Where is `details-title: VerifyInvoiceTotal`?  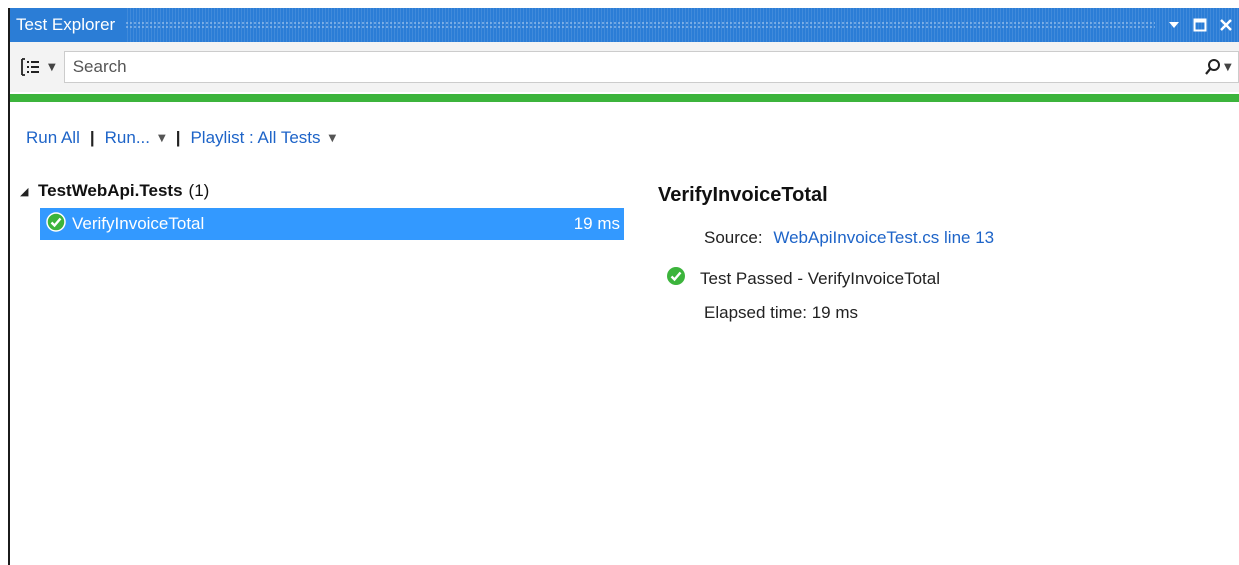 details-title: VerifyInvoiceTotal is located at coordinates (743, 195).